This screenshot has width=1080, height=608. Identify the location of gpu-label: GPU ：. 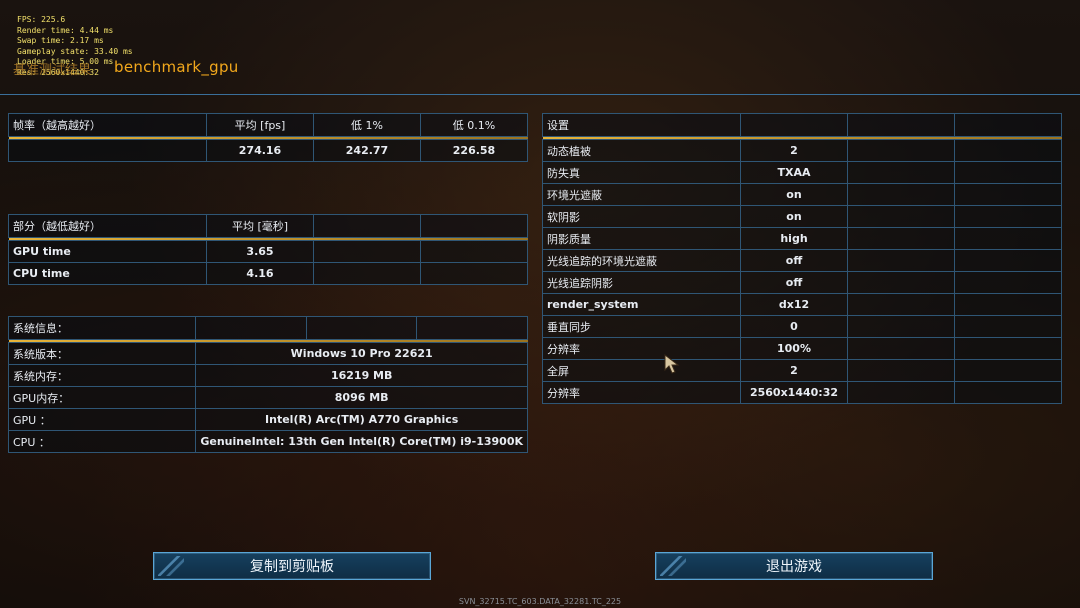
(102, 419).